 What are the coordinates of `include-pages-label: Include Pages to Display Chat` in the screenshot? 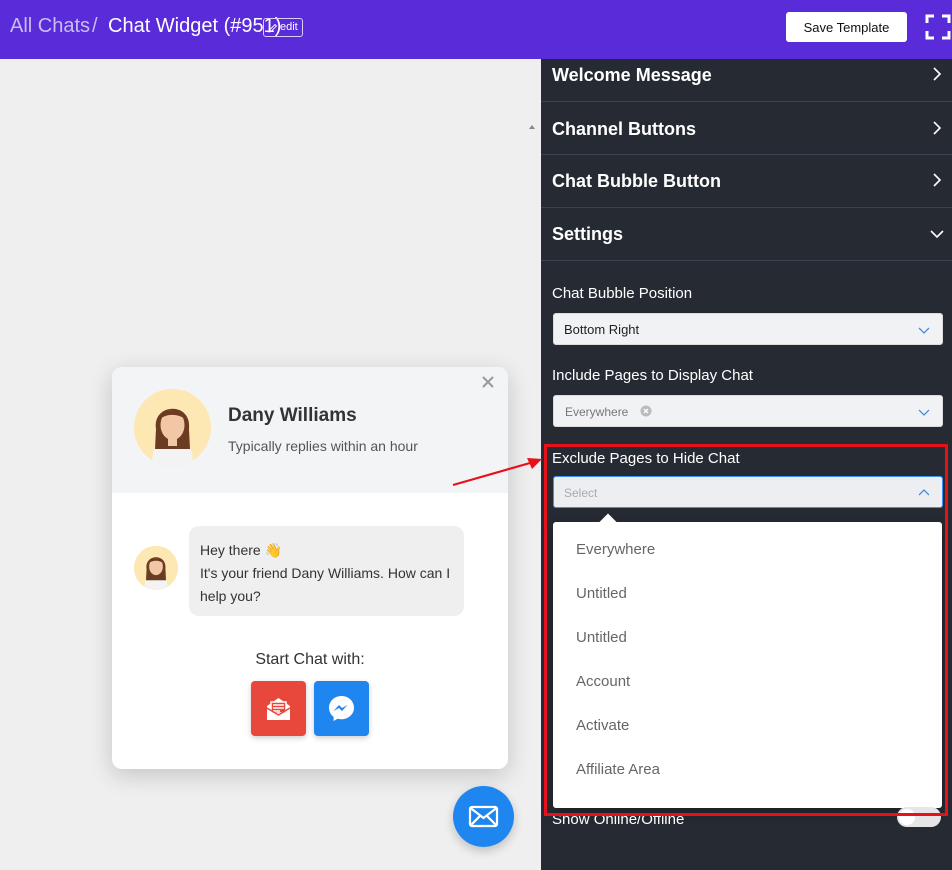 It's located at (652, 375).